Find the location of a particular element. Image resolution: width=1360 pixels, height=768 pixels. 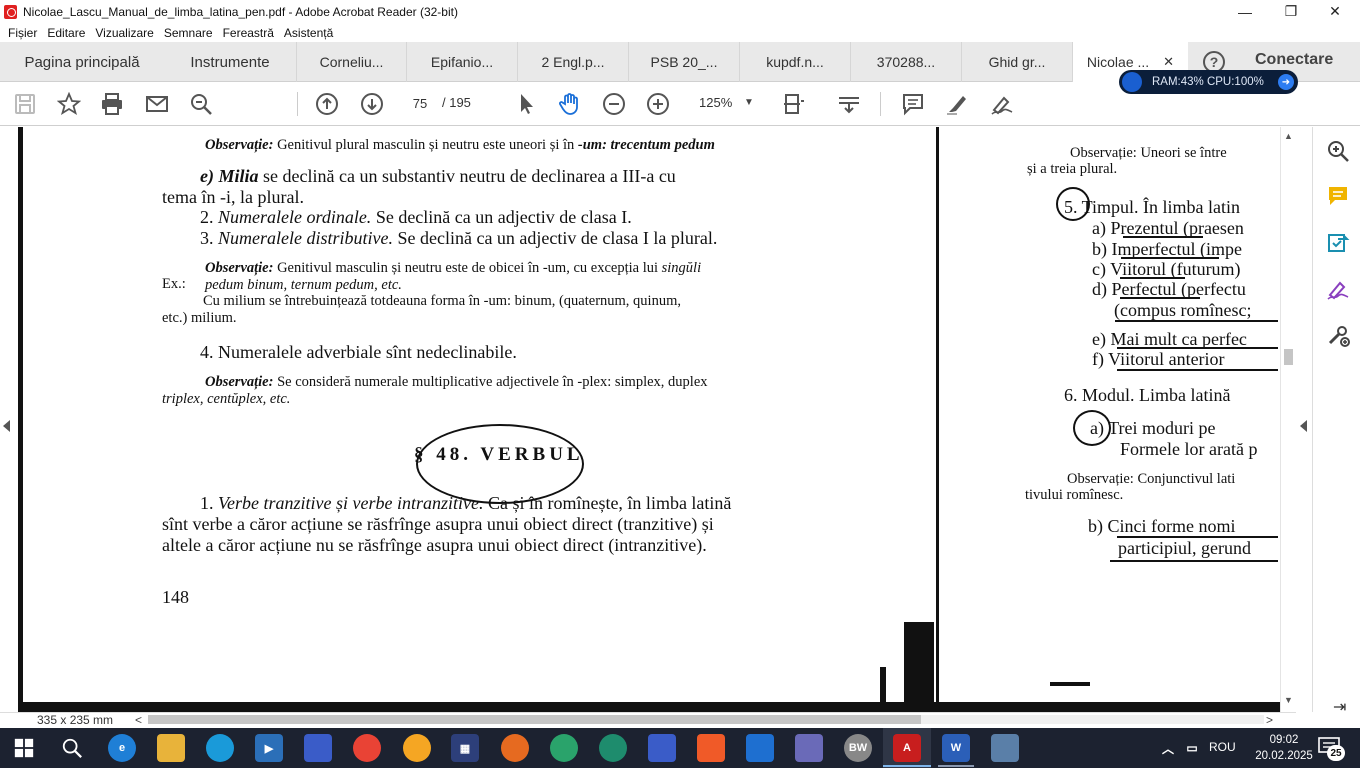

tray-chevron-up-icon: ︿ is located at coordinates (1168, 748).